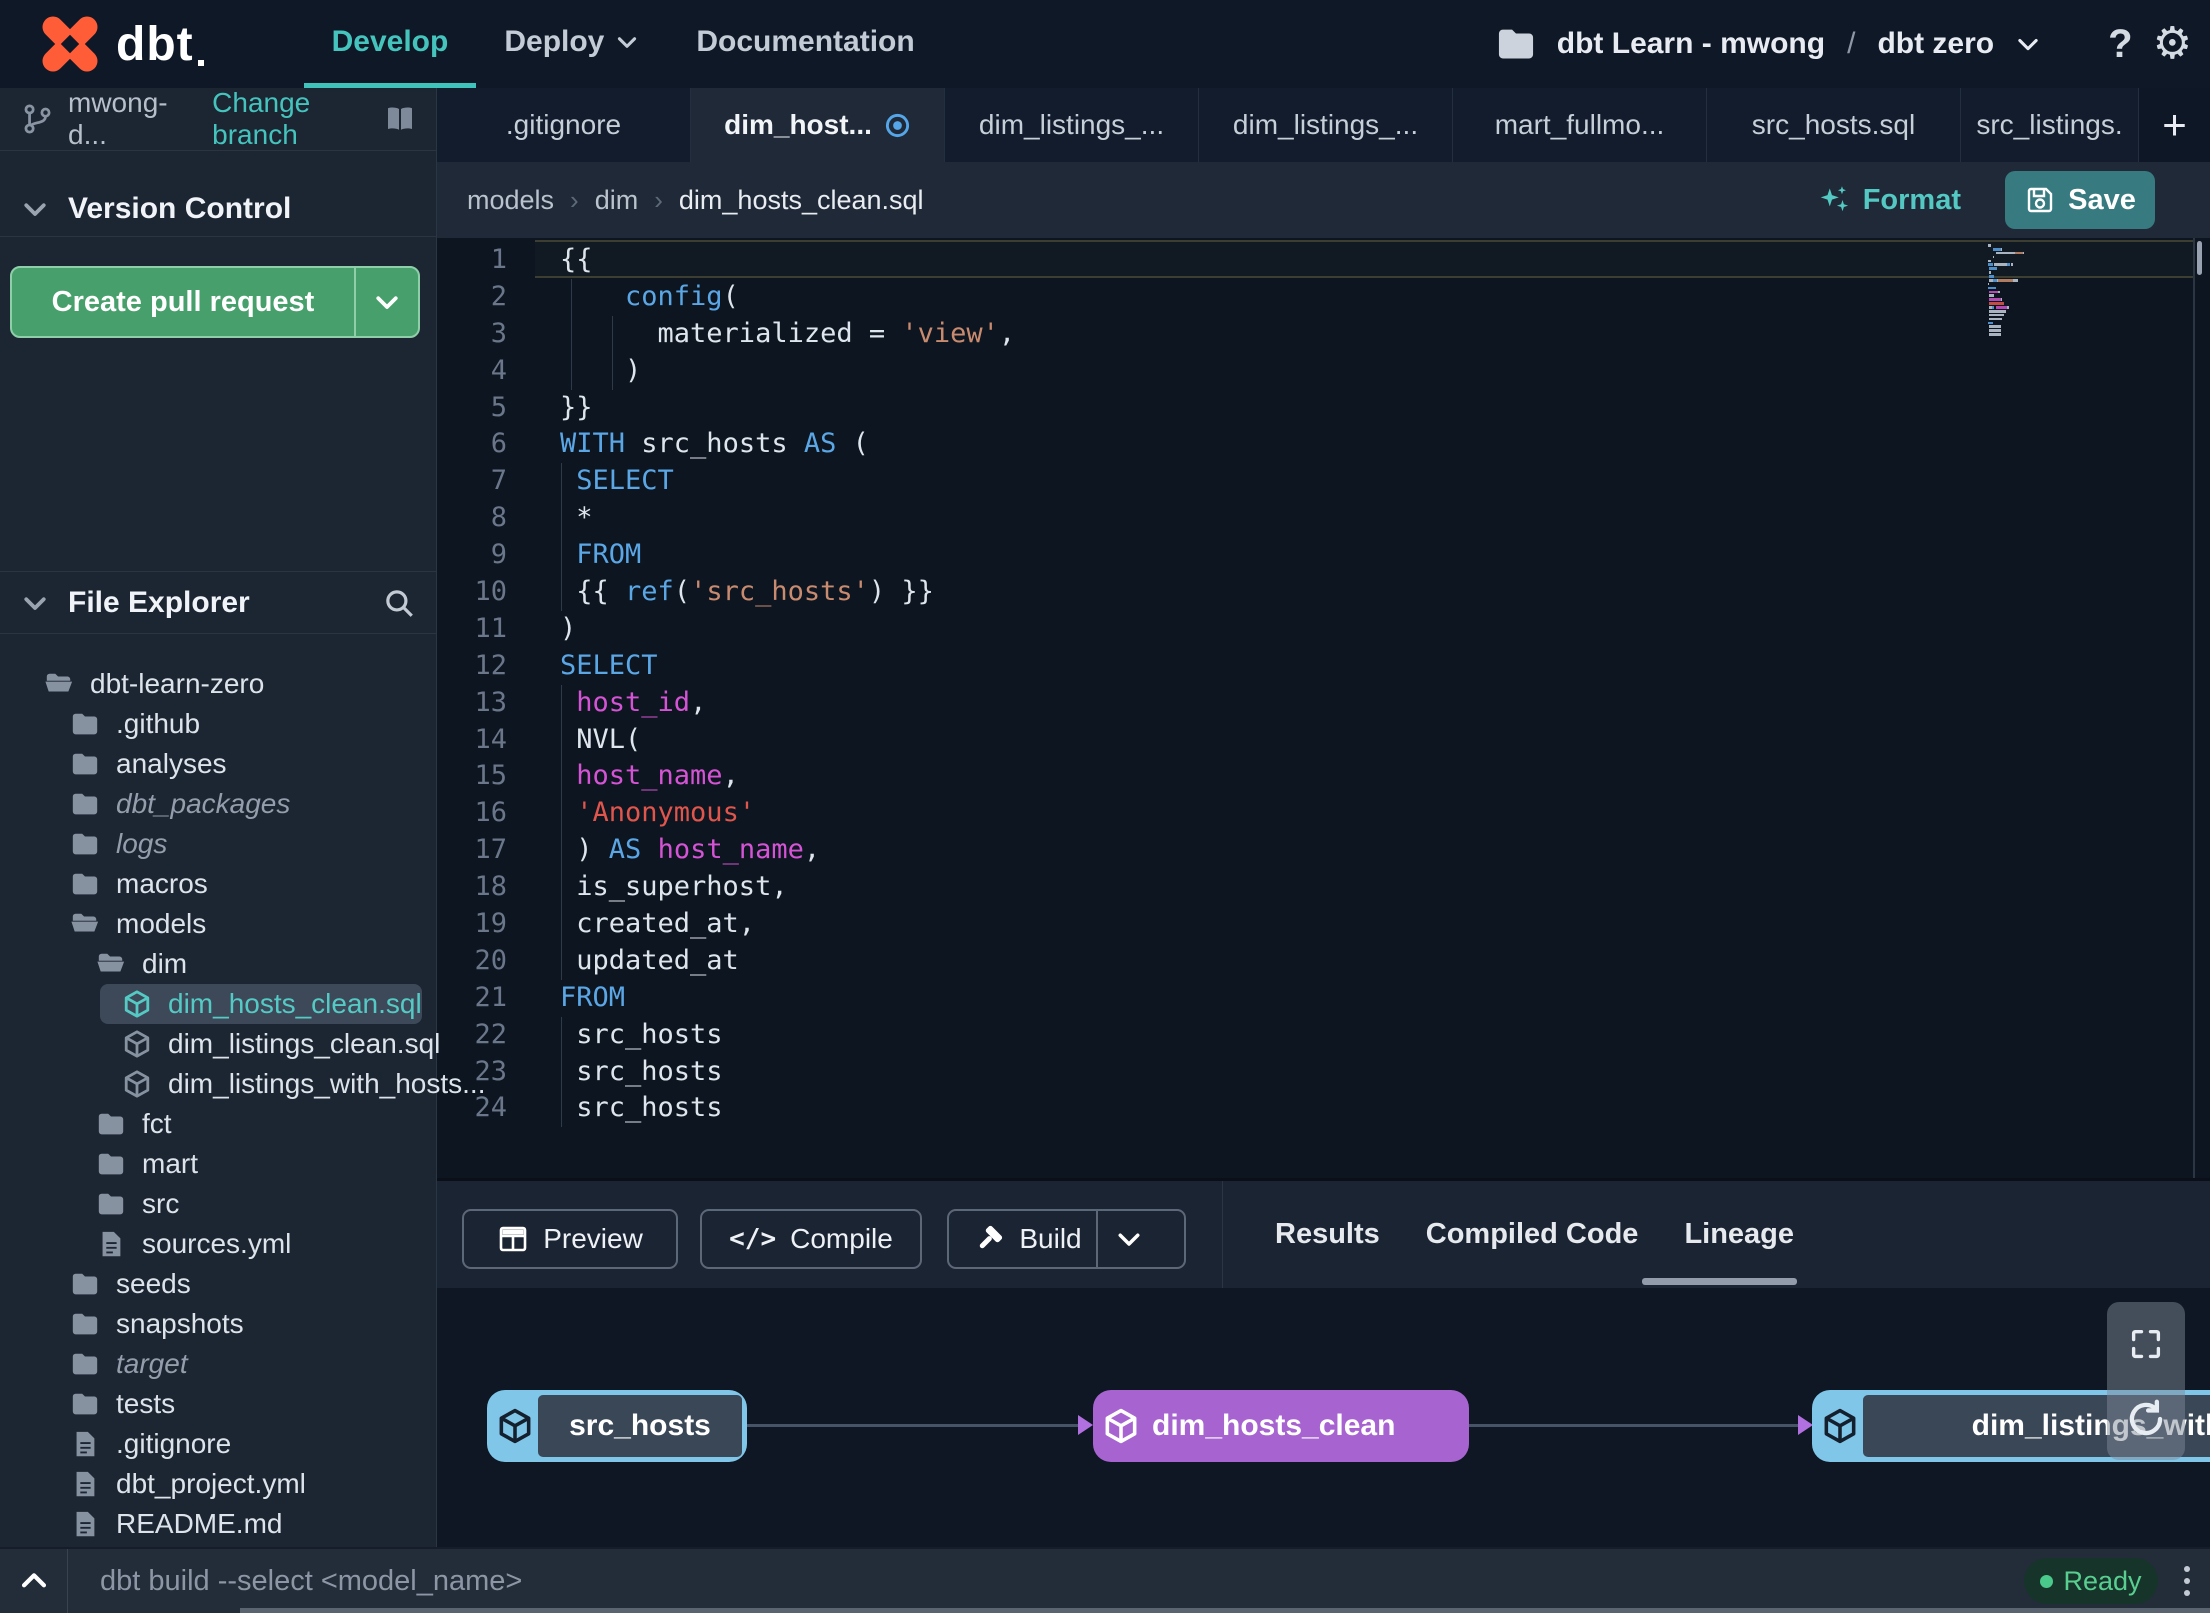  Describe the element at coordinates (218, 764) in the screenshot. I see `tree-item-analyses: analyses` at that location.